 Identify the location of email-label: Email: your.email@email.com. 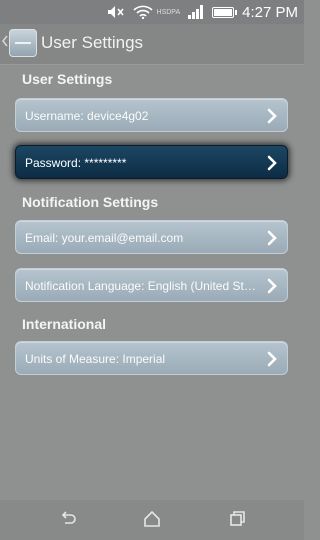
(104, 238).